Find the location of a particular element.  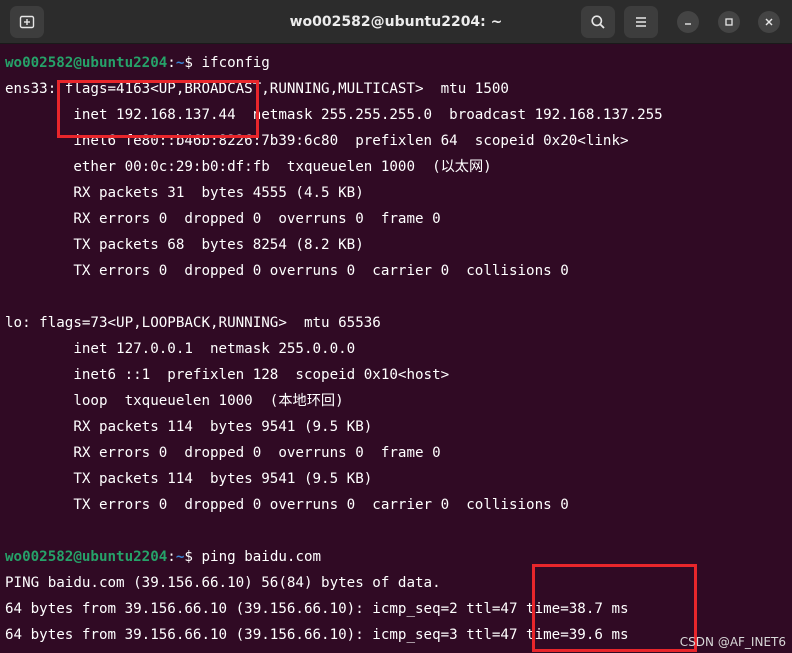

prompt-line-ping: wo002582@ubuntu2204:~$ ping baidu.com is located at coordinates (163, 557).